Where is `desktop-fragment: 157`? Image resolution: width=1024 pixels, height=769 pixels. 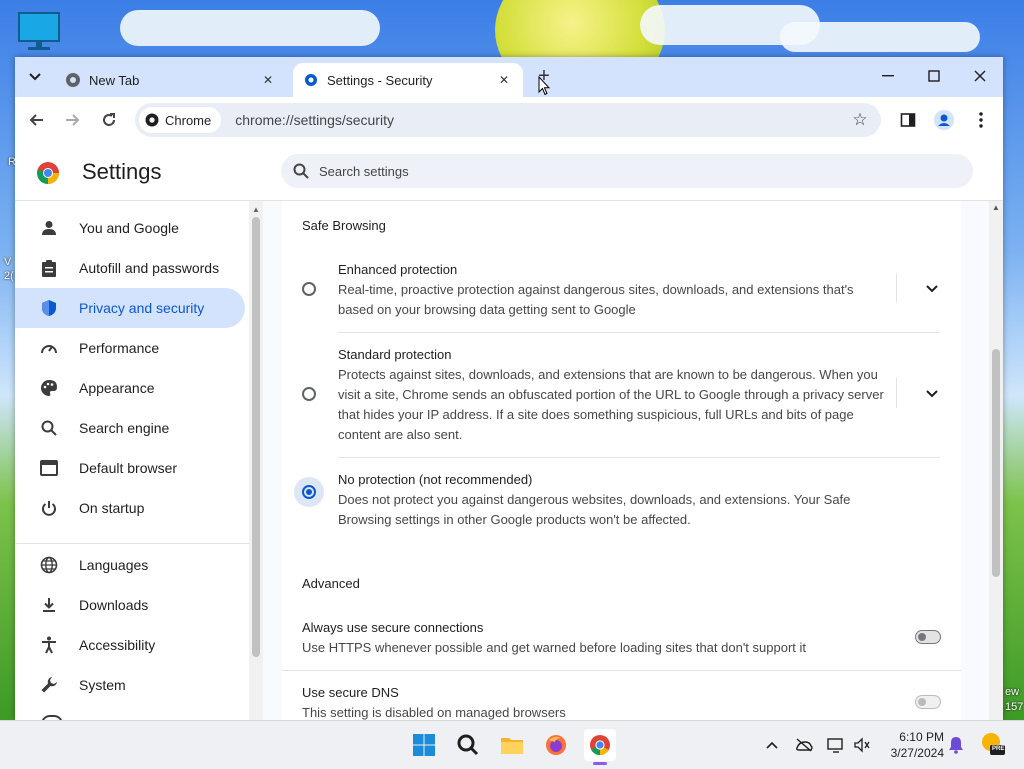
desktop-fragment: 157 is located at coordinates (1014, 707).